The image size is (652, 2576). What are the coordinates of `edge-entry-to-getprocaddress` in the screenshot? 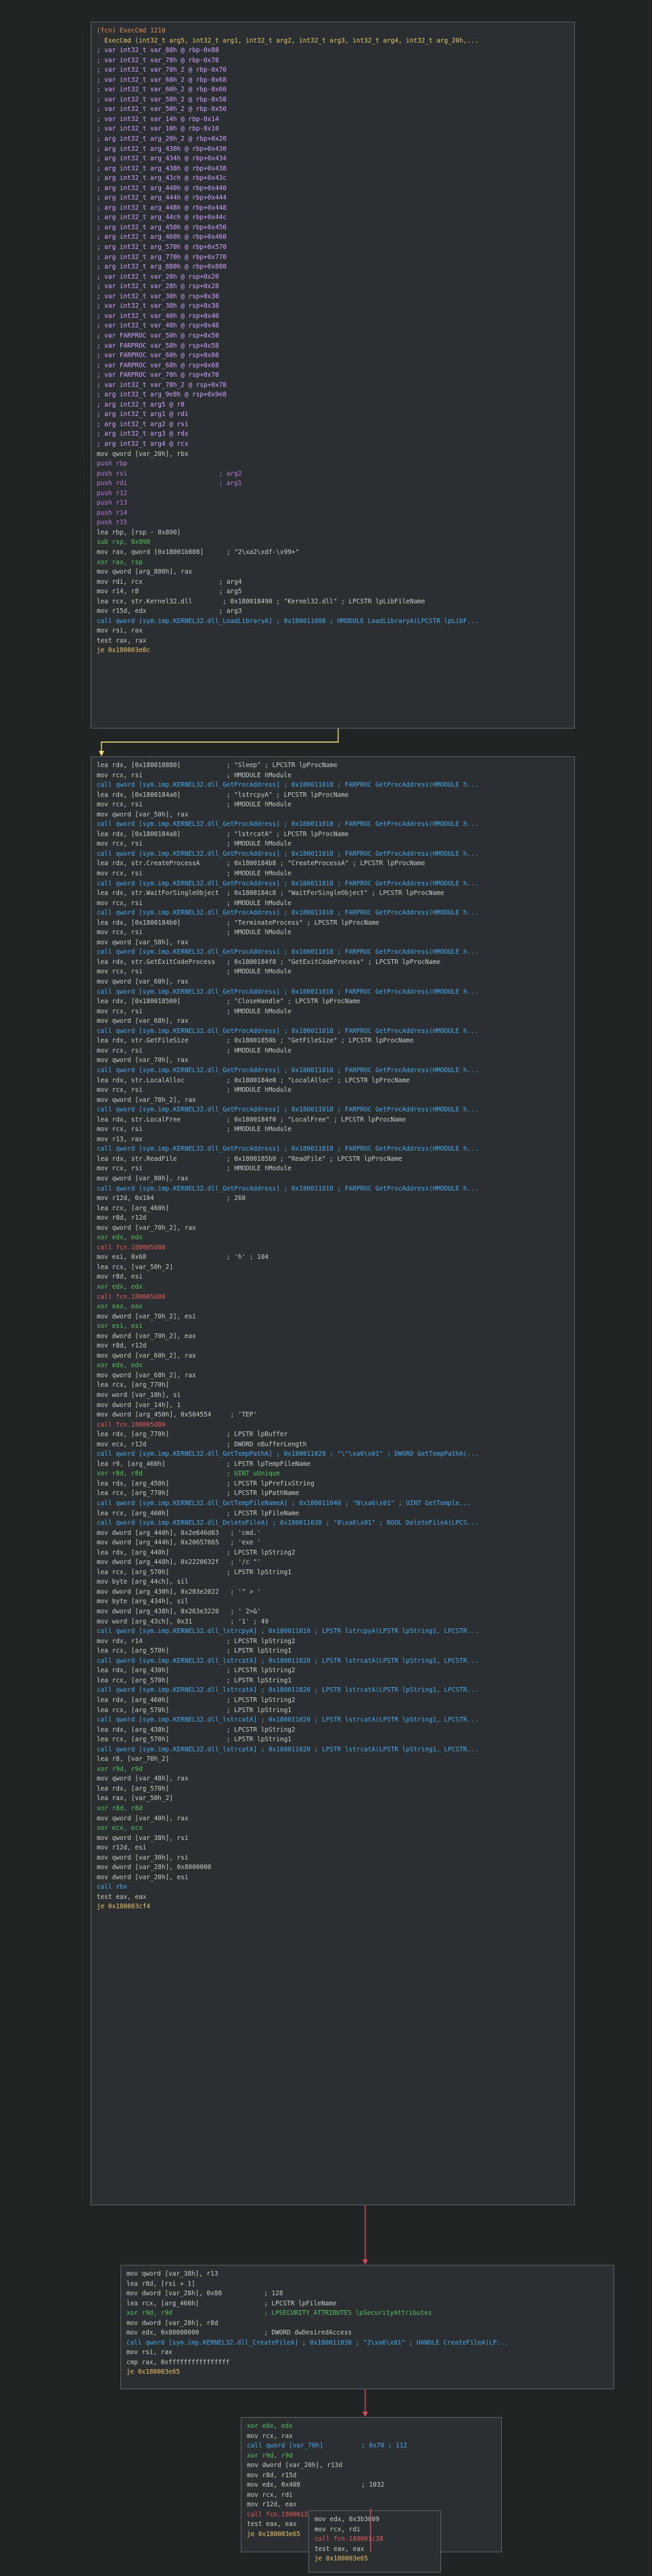 It's located at (220, 741).